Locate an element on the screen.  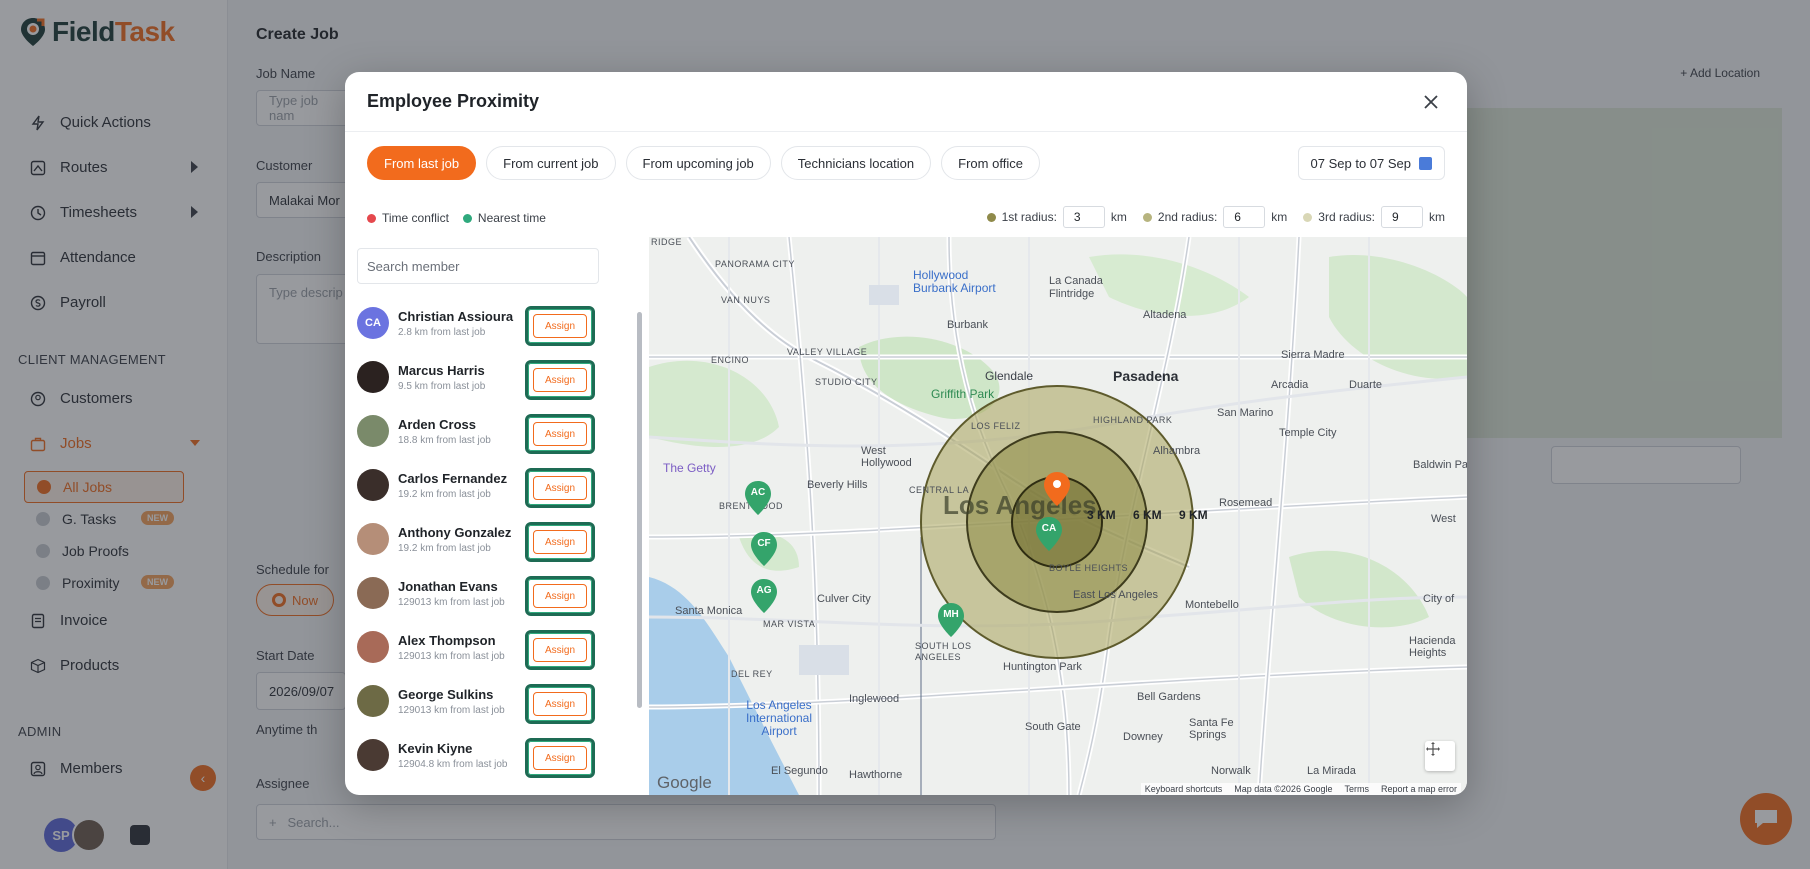
modal-header: Employee Proximity is located at coordinates (906, 102).